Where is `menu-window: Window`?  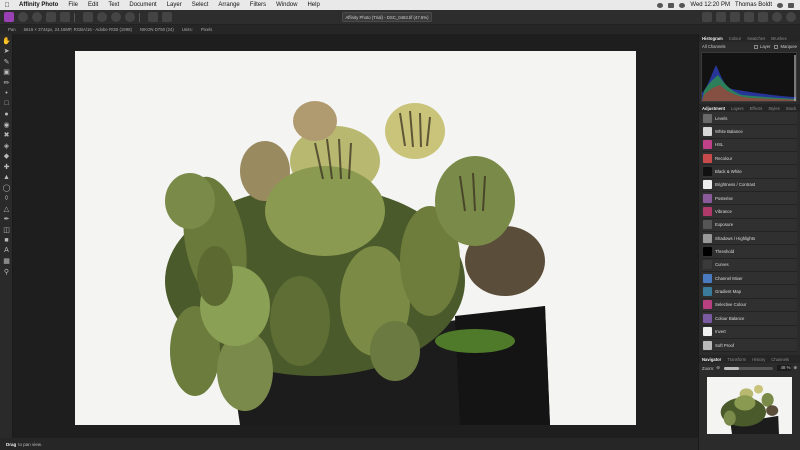
menu-window: Window is located at coordinates (286, 5).